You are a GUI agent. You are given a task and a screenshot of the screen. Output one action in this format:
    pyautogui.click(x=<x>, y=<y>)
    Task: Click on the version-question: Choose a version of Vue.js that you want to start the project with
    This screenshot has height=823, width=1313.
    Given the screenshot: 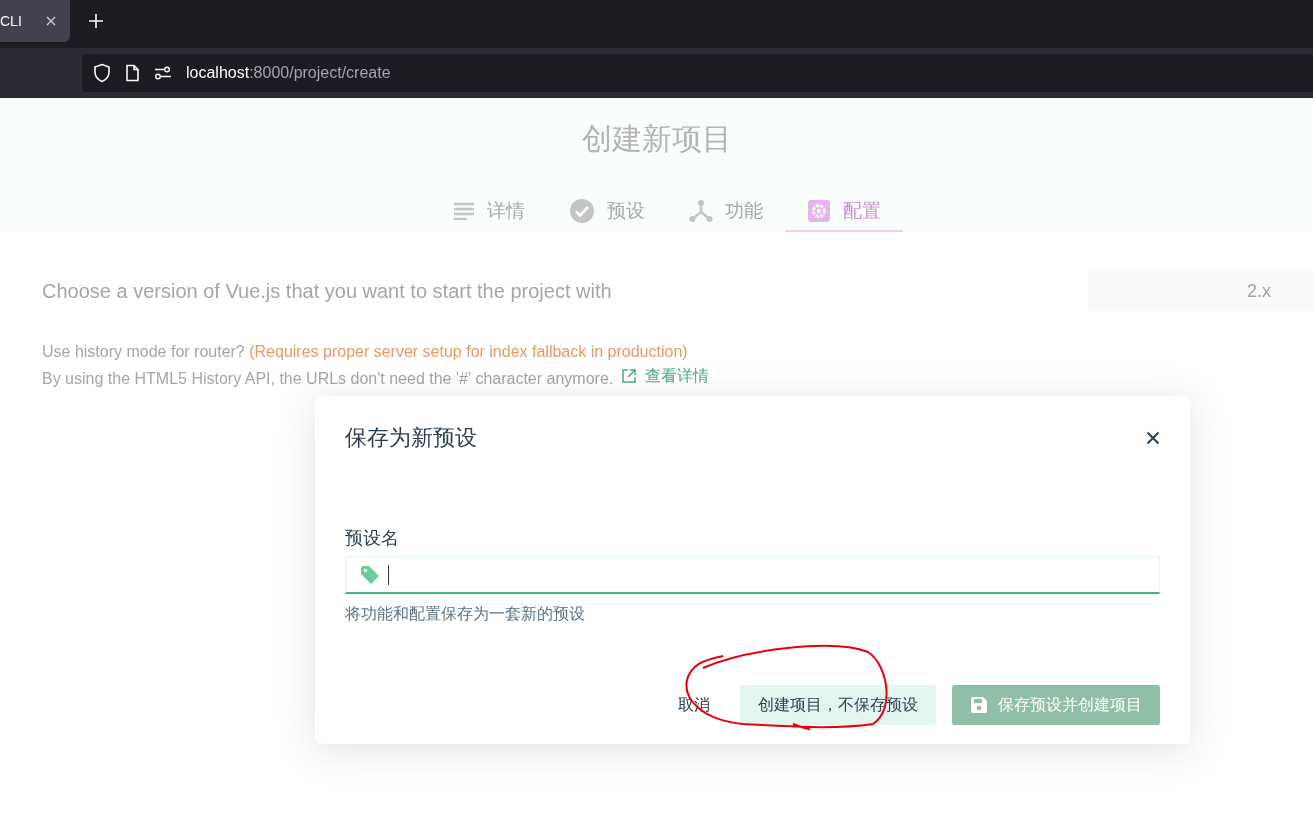 What is the action you would take?
    pyautogui.click(x=327, y=291)
    